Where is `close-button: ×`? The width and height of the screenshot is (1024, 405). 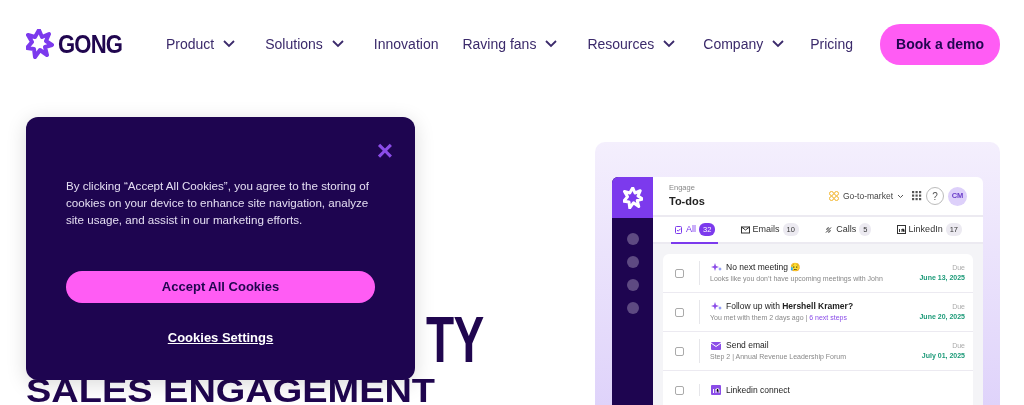
close-button: × is located at coordinates (384, 151).